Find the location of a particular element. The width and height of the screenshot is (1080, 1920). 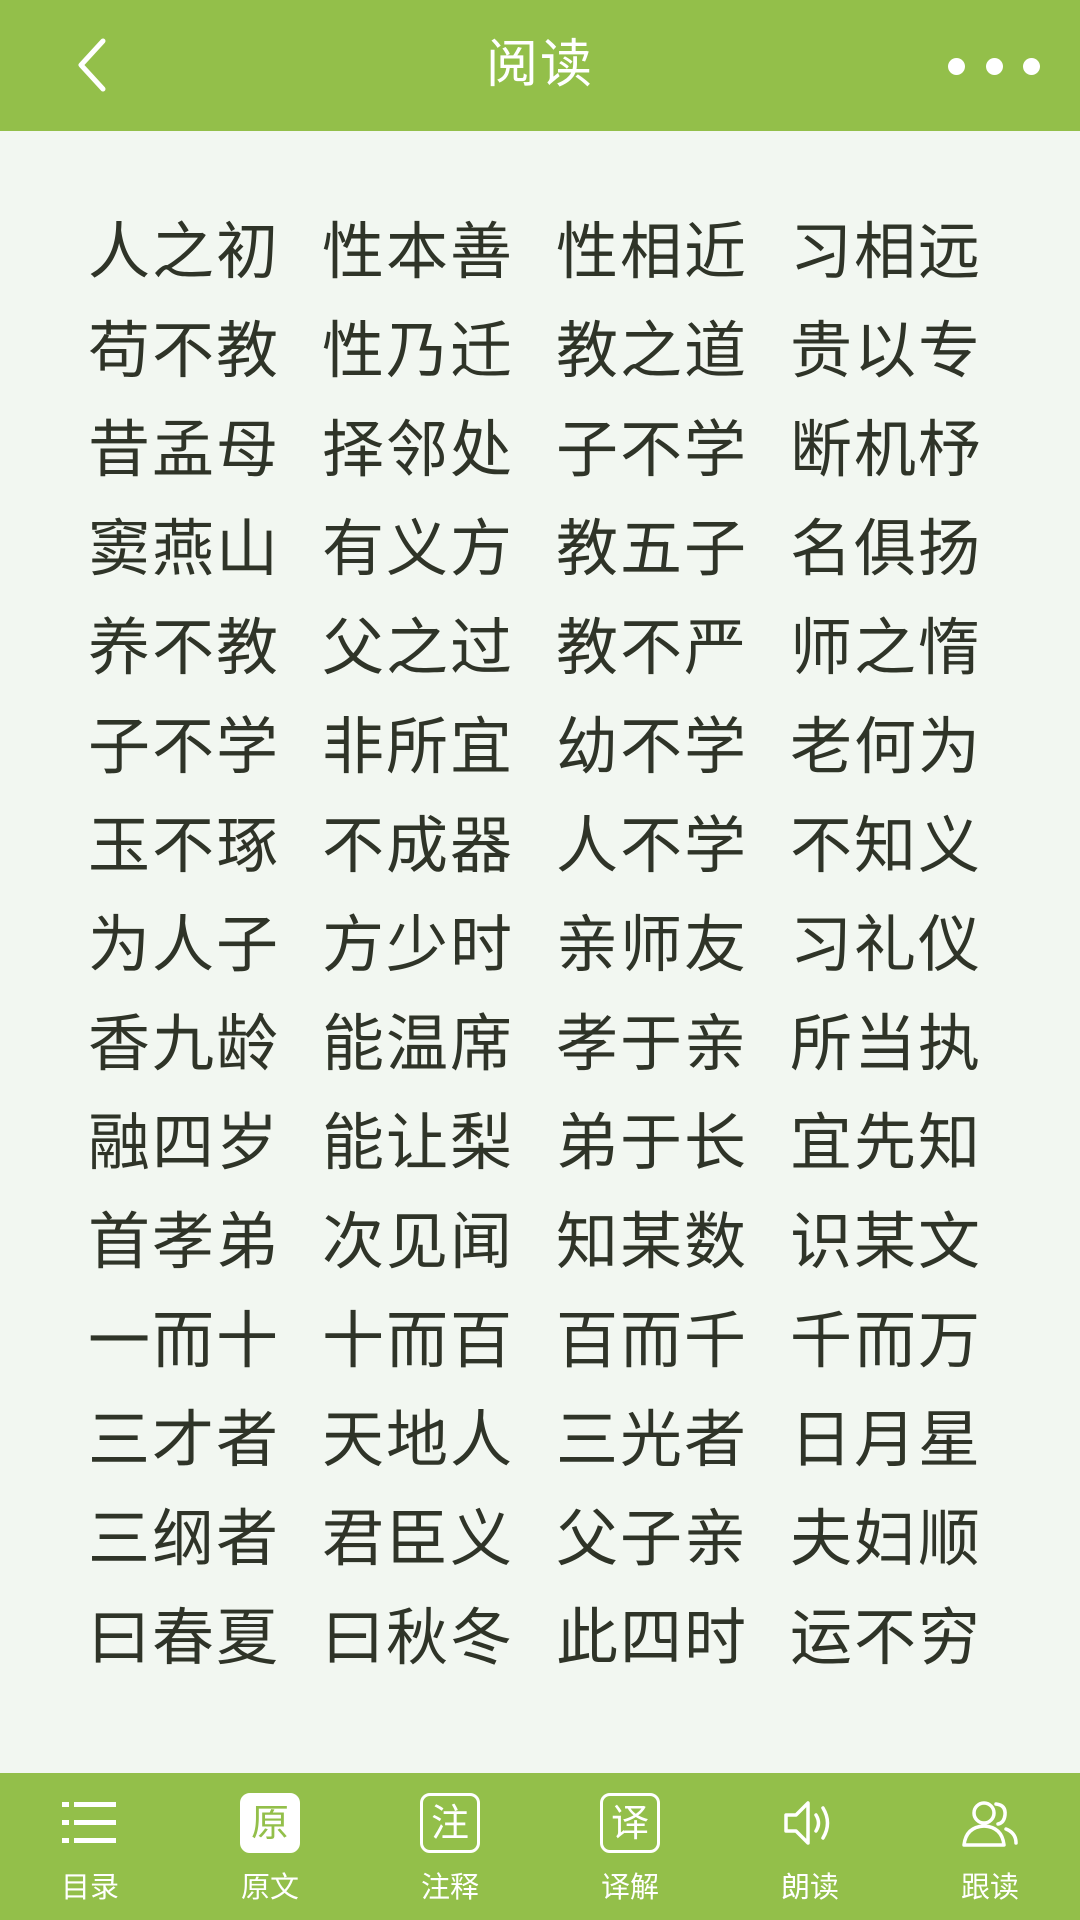

verse-row: 一而十 十而百 百而千 千而万 is located at coordinates (540, 1341).